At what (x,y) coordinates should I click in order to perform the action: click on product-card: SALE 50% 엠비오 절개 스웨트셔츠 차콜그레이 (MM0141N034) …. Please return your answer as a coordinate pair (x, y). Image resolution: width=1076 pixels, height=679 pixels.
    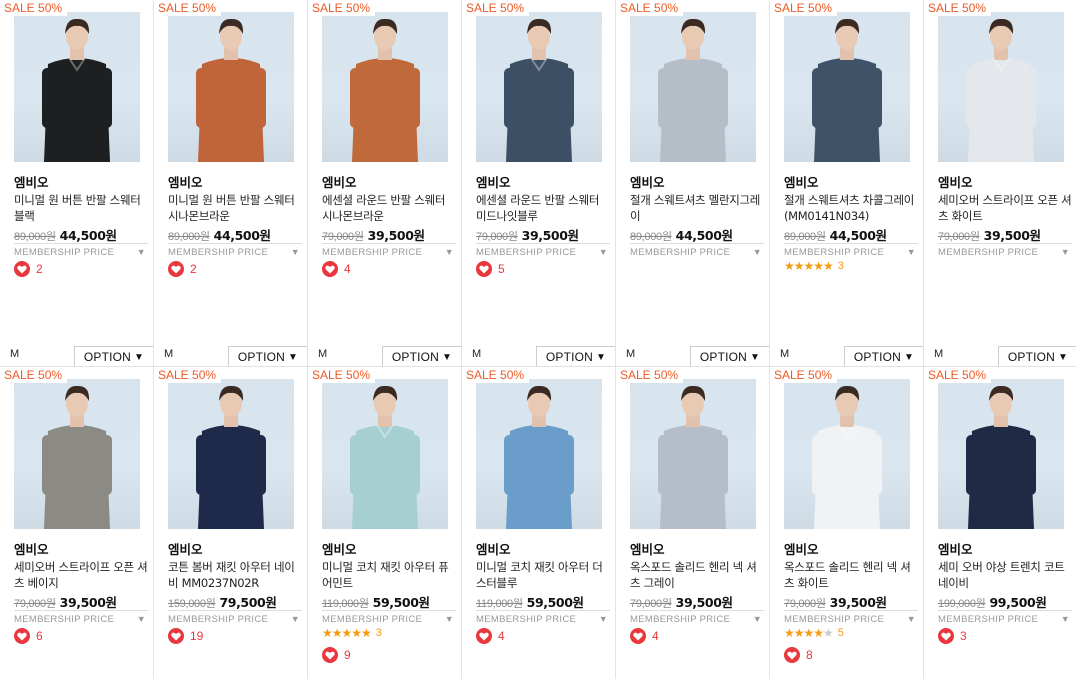
    Looking at the image, I should click on (847, 183).